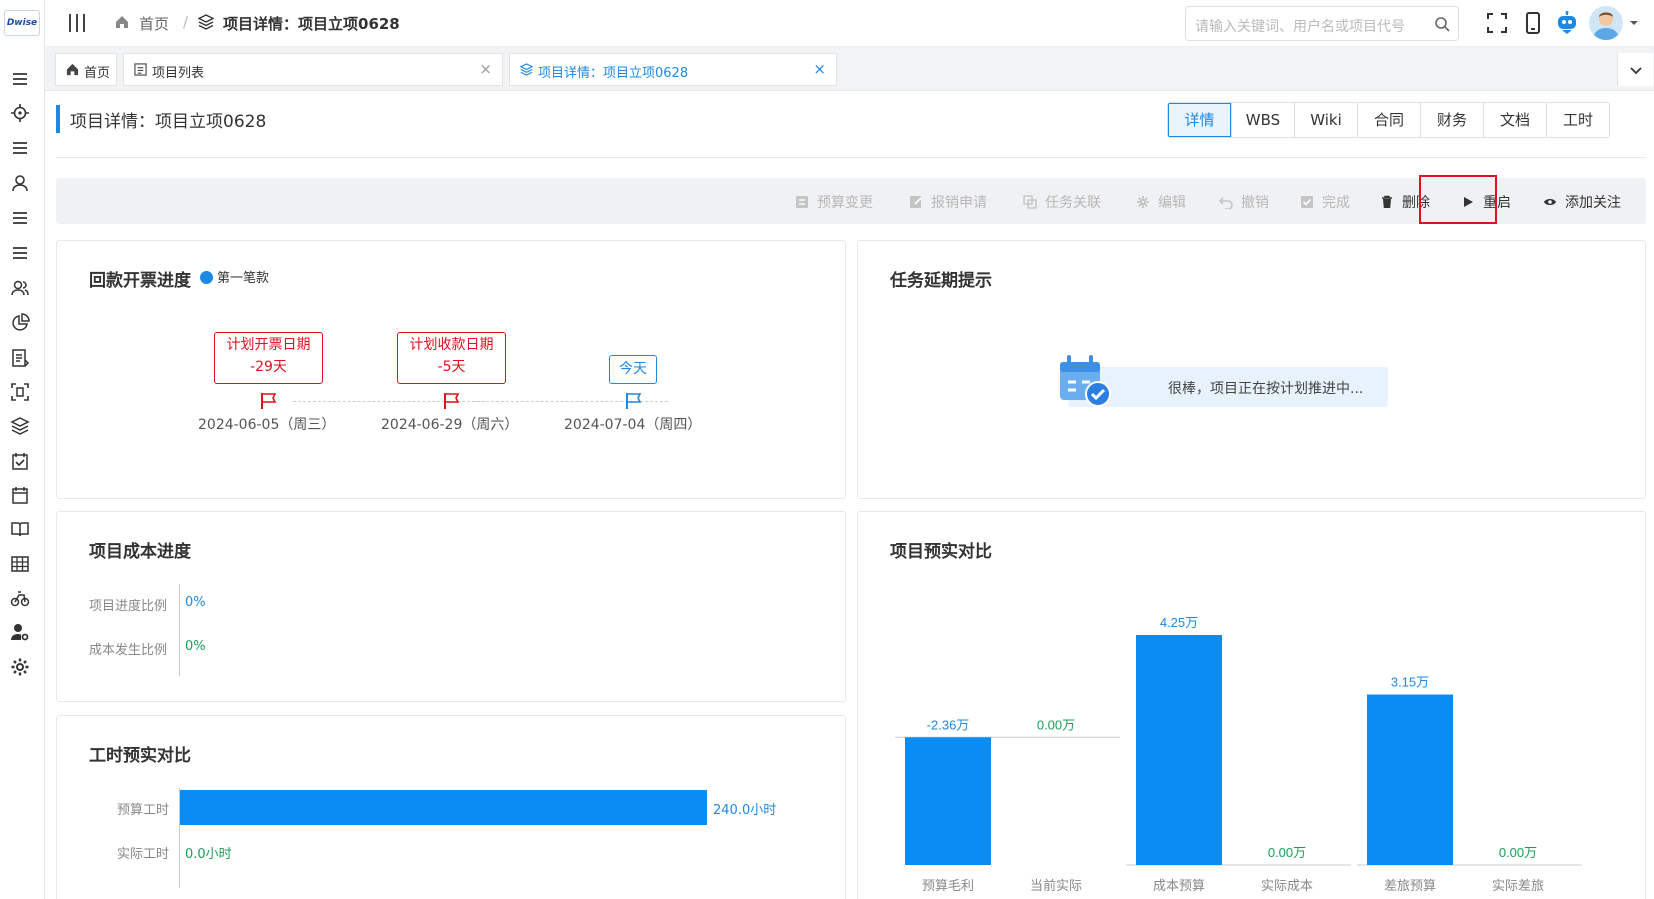  What do you see at coordinates (1550, 202) in the screenshot?
I see `eye-icon` at bounding box center [1550, 202].